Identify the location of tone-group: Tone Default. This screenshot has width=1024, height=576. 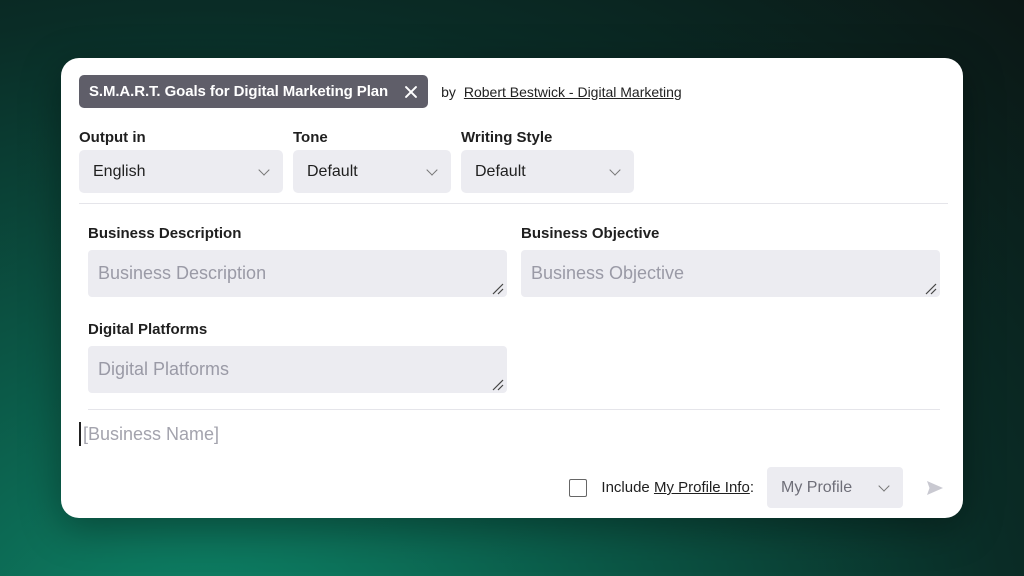
(372, 161).